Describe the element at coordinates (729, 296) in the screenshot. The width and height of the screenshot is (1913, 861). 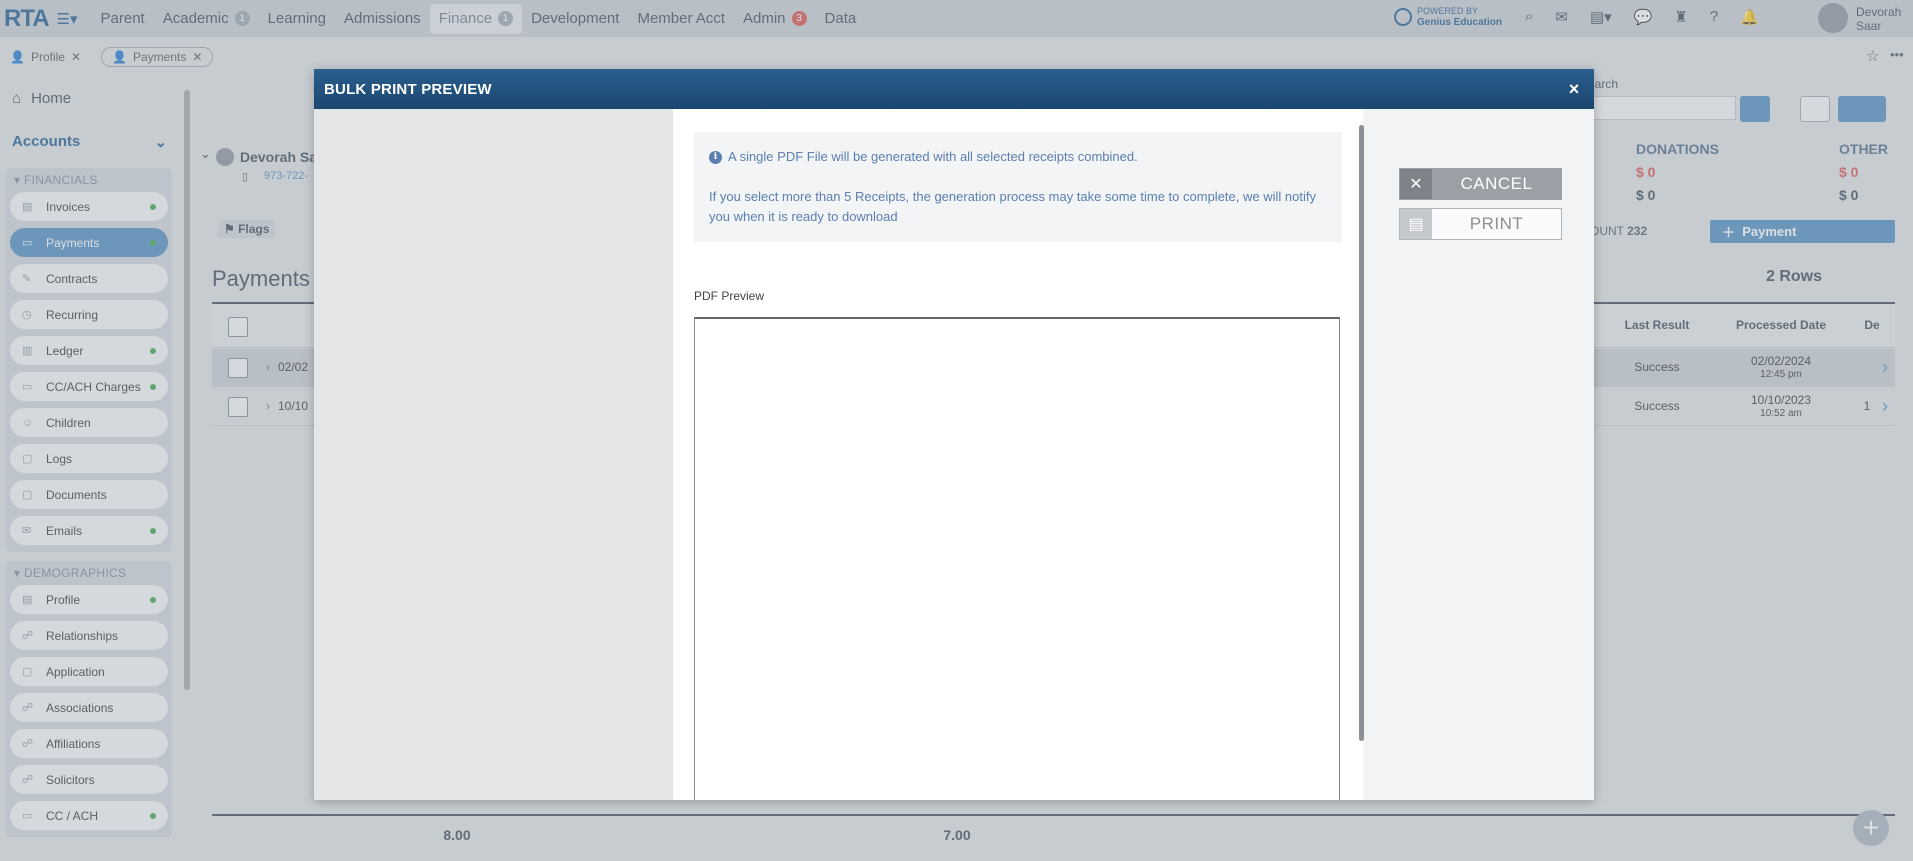
I see `pdf-preview-label: PDF Preview` at that location.